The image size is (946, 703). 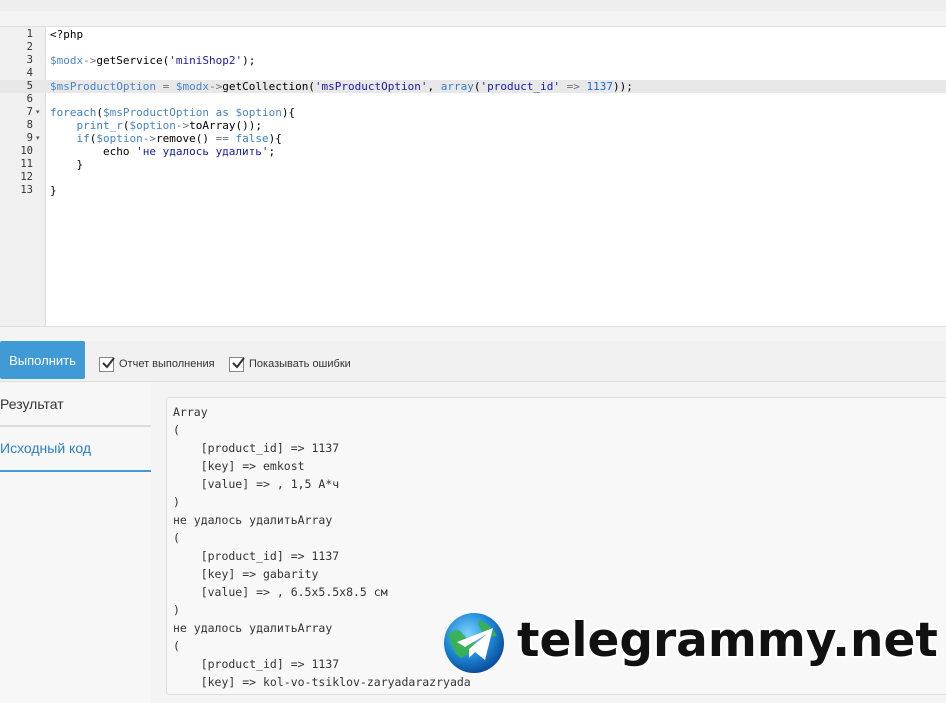 What do you see at coordinates (473, 34) in the screenshot?
I see `code-line: 1 <?php` at bounding box center [473, 34].